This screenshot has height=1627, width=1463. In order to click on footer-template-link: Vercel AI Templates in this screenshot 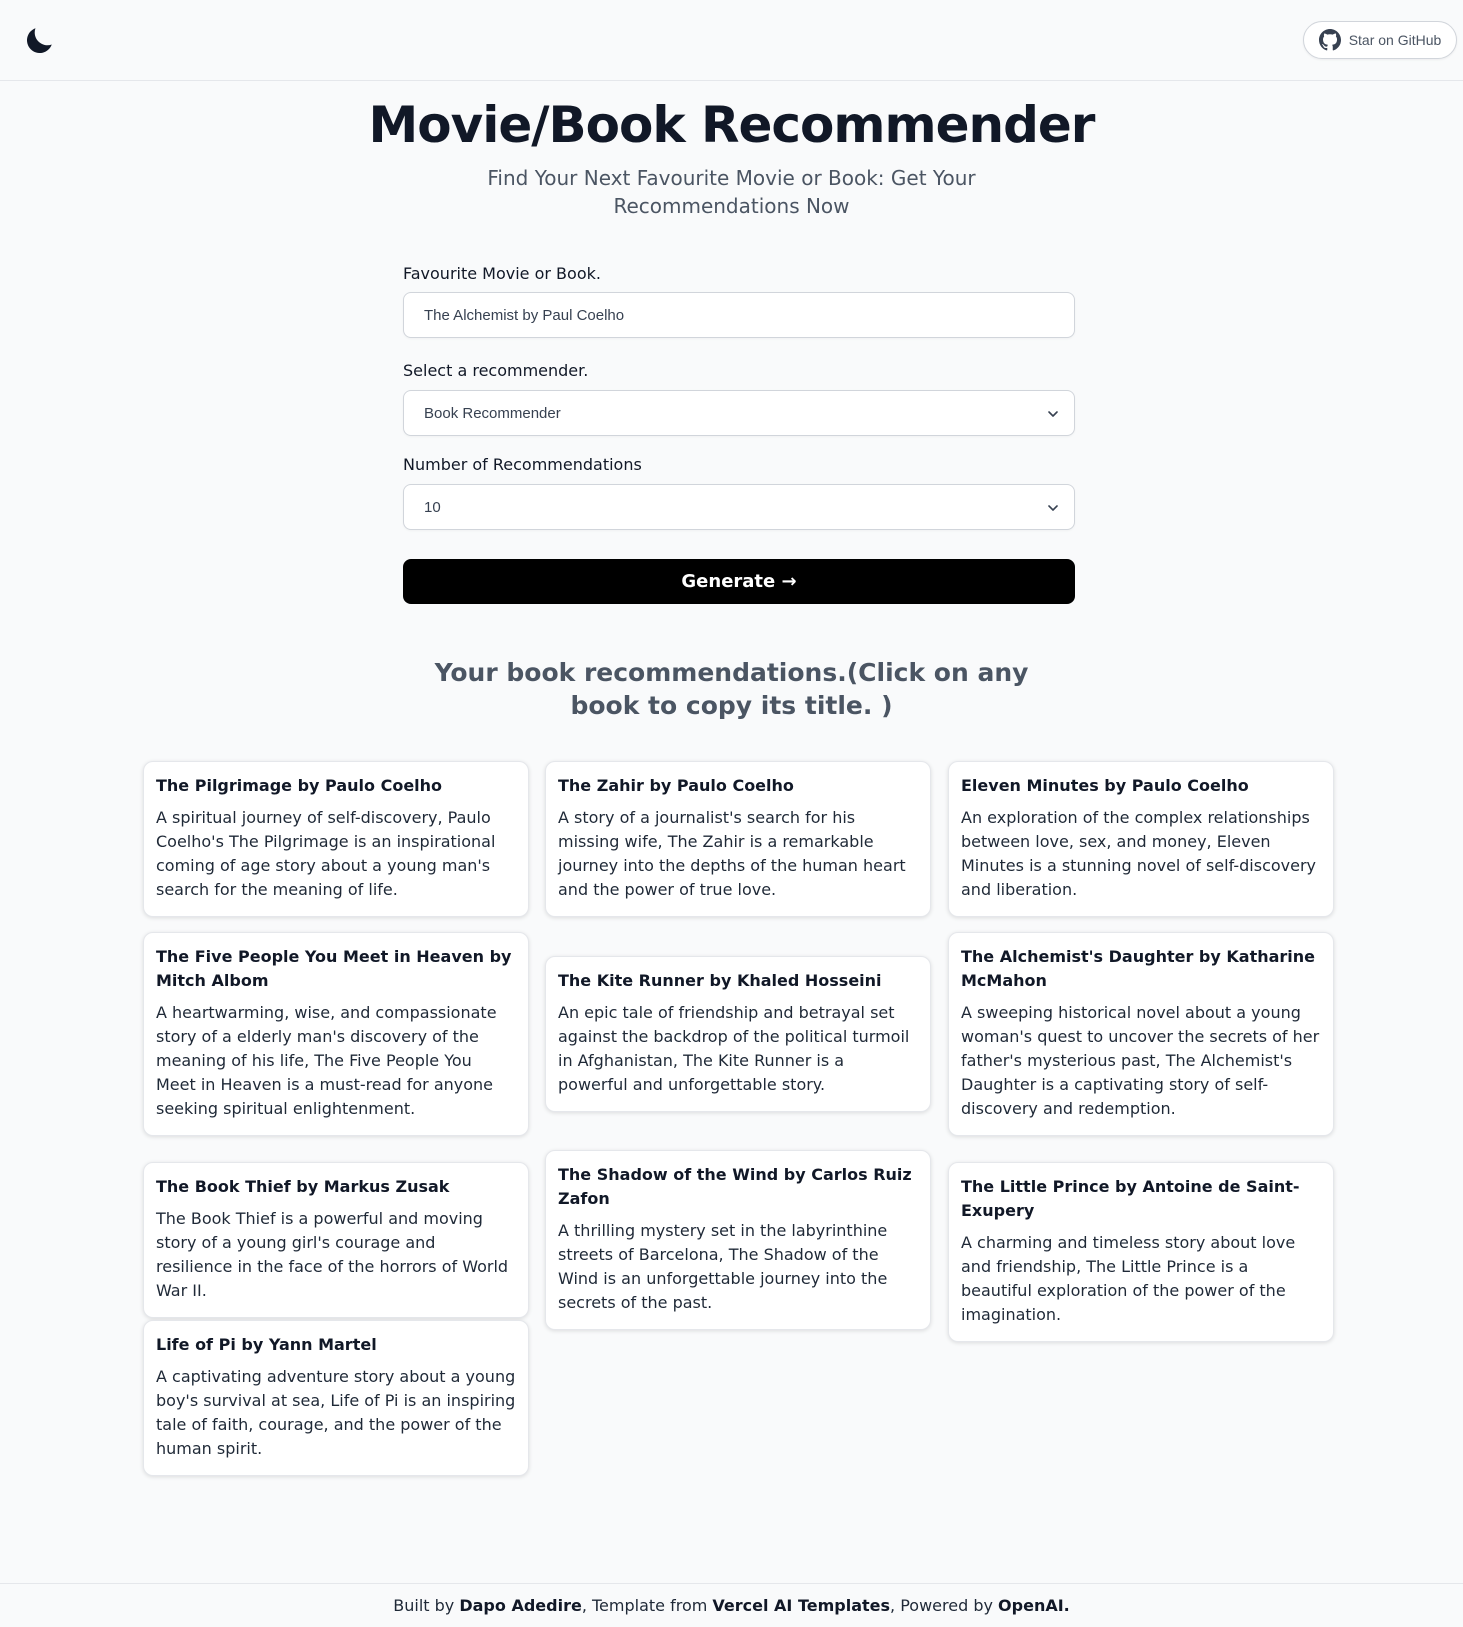, I will do `click(801, 1605)`.